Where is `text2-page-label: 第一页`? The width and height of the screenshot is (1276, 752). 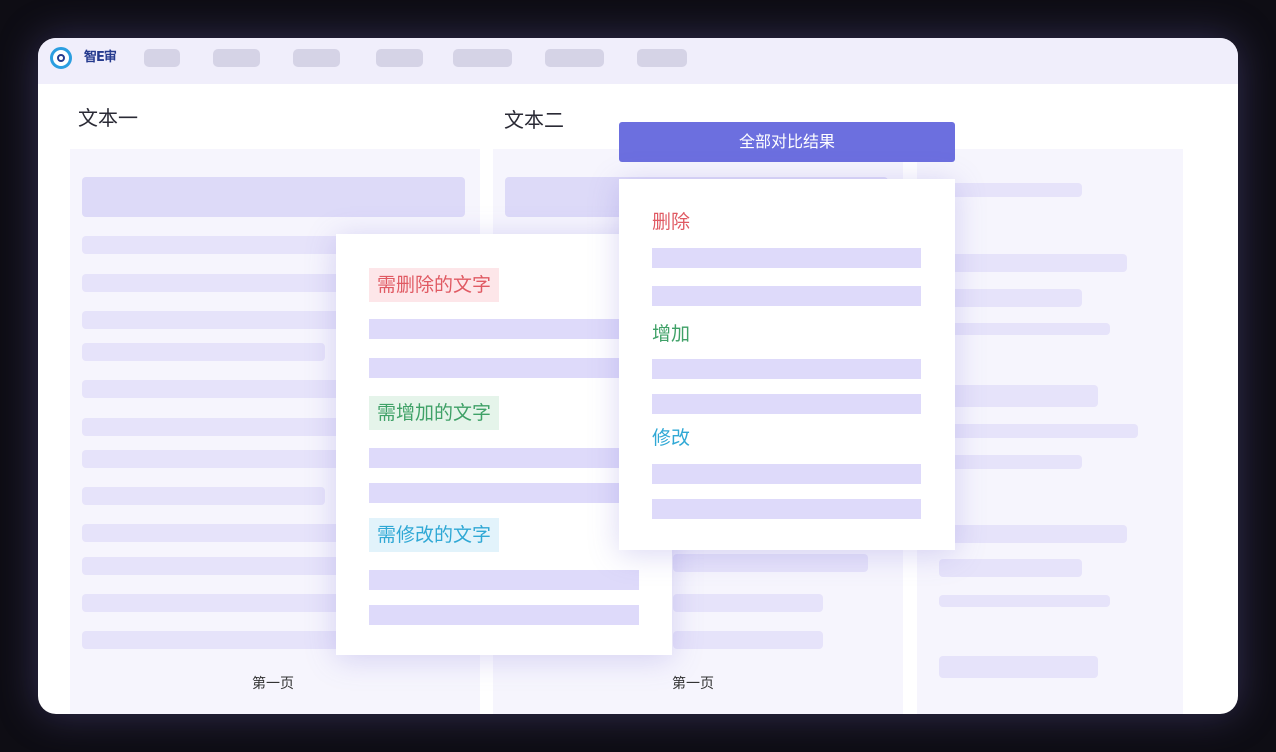 text2-page-label: 第一页 is located at coordinates (693, 684).